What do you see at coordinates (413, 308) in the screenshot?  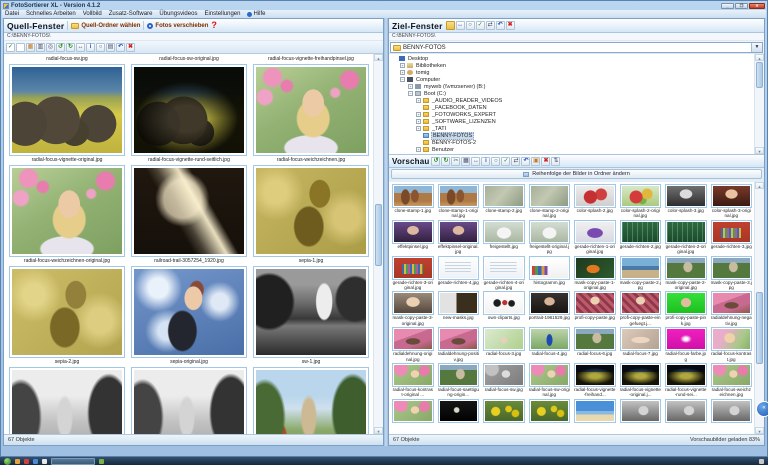 I see `preview-thumbnail: mask-copy-paste-3-original.jpg` at bounding box center [413, 308].